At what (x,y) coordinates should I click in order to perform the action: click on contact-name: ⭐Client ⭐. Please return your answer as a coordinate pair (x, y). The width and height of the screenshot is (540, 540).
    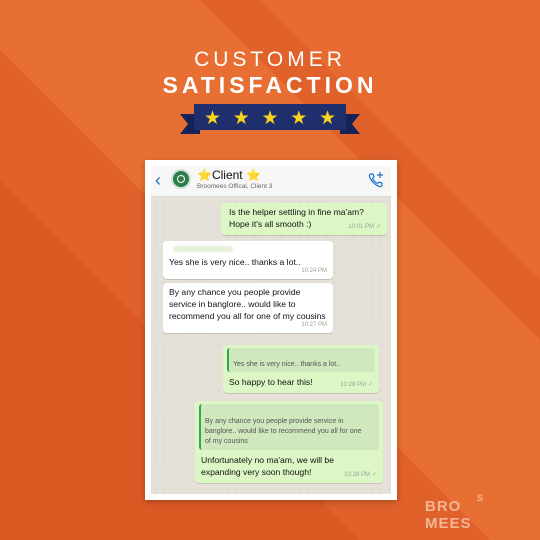
    Looking at the image, I should click on (229, 175).